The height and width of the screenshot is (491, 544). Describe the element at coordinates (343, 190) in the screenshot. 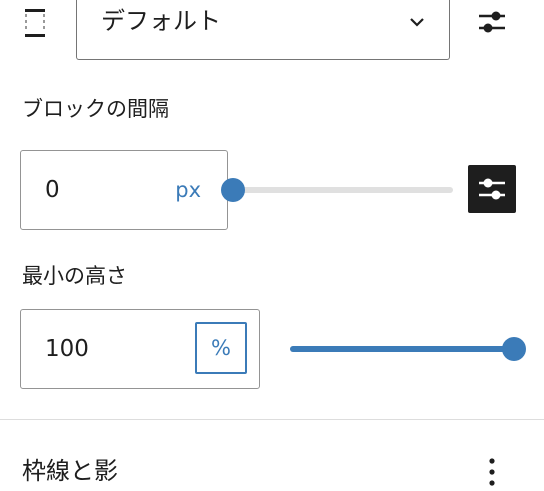

I see `slider-track` at that location.